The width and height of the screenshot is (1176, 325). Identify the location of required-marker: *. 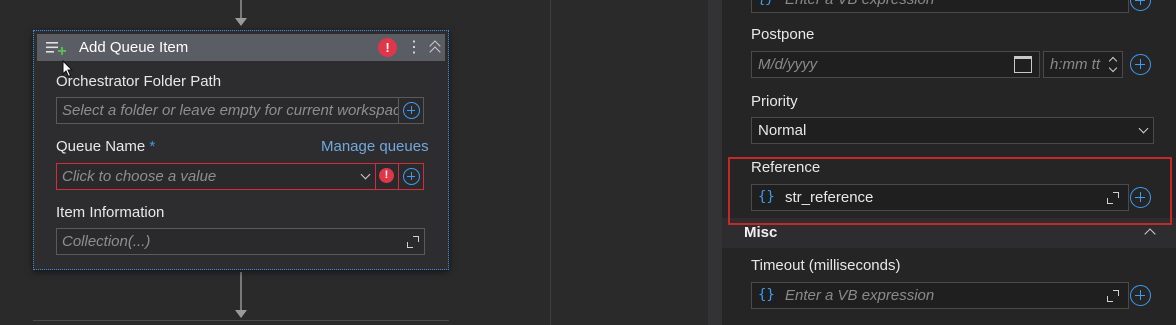
(152, 146).